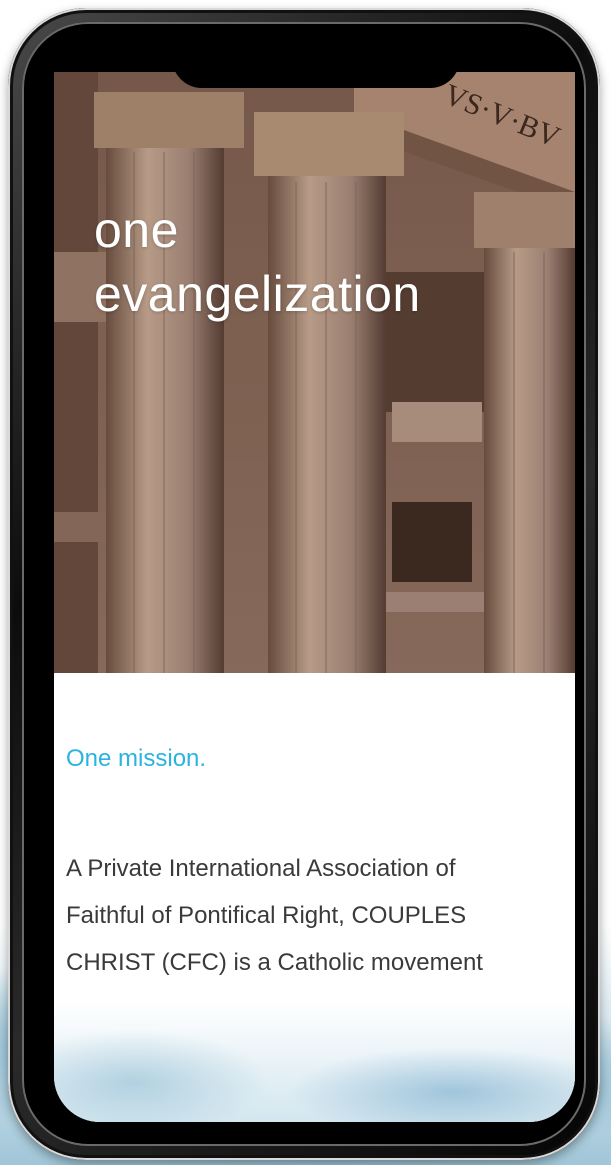  What do you see at coordinates (136, 230) in the screenshot?
I see `hero-title-line-1: one` at bounding box center [136, 230].